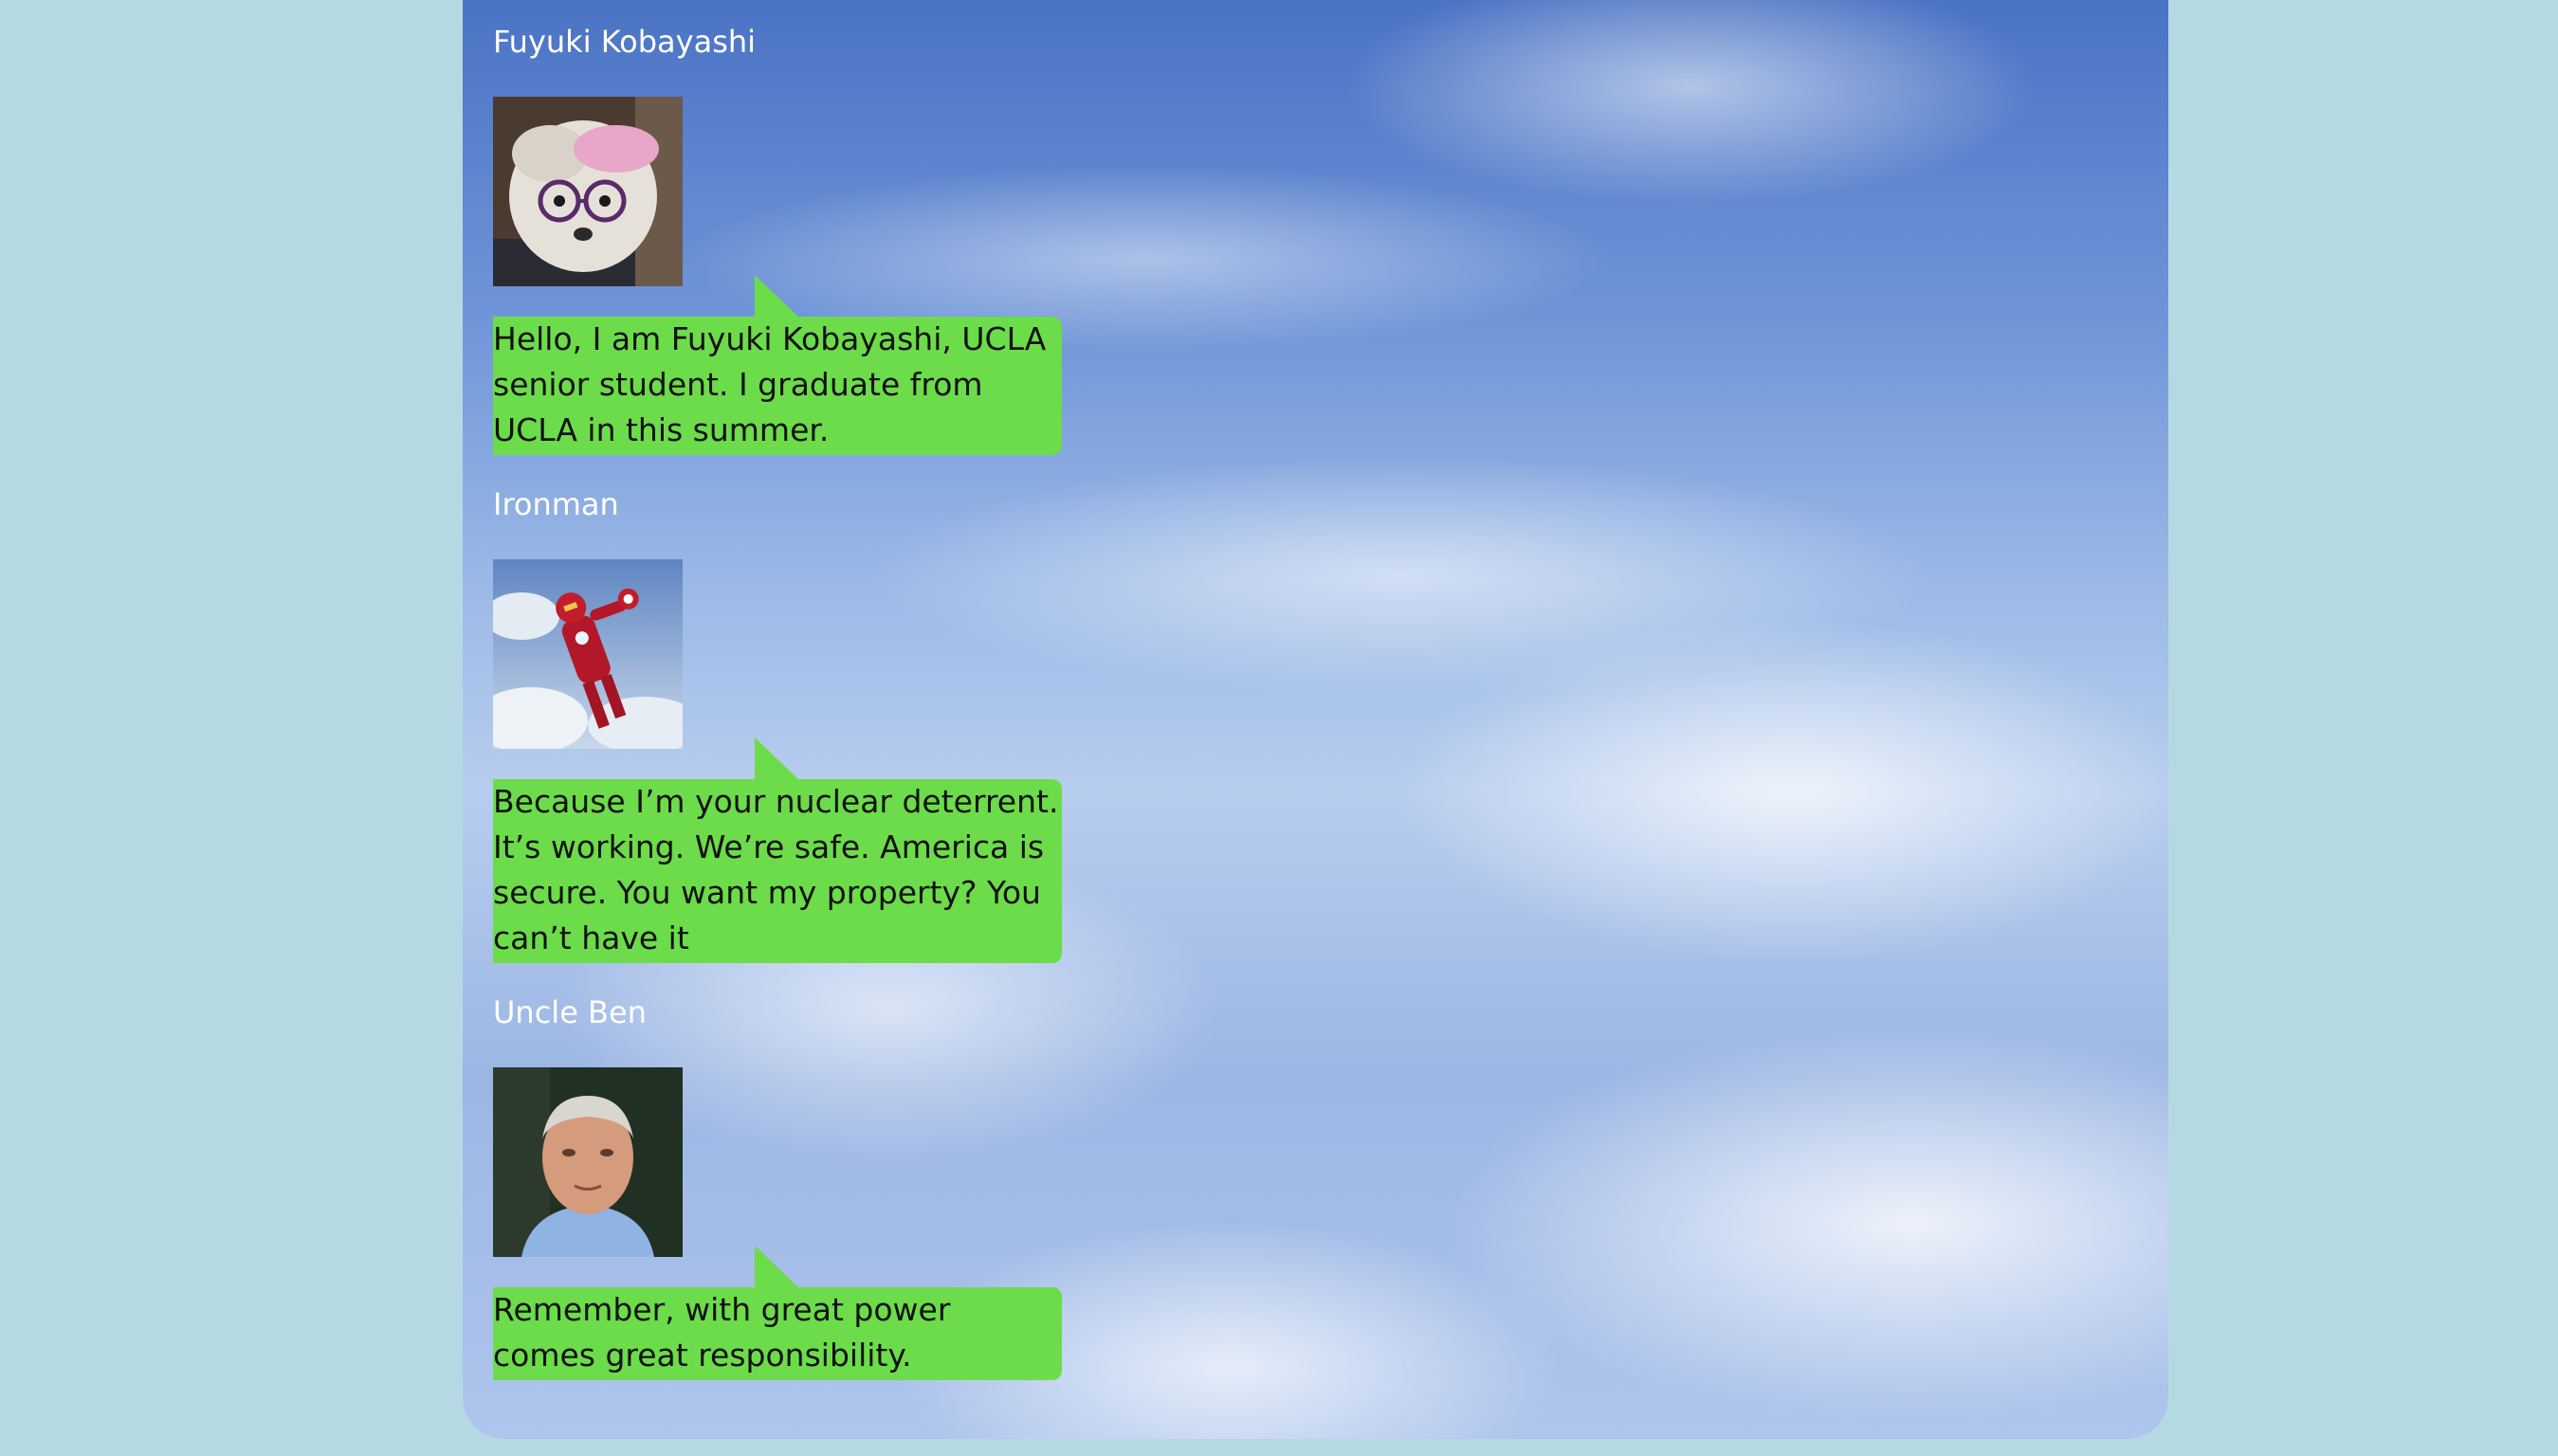 The image size is (2558, 1456). I want to click on sender-name: Fuyuki Kobayashi, so click(625, 42).